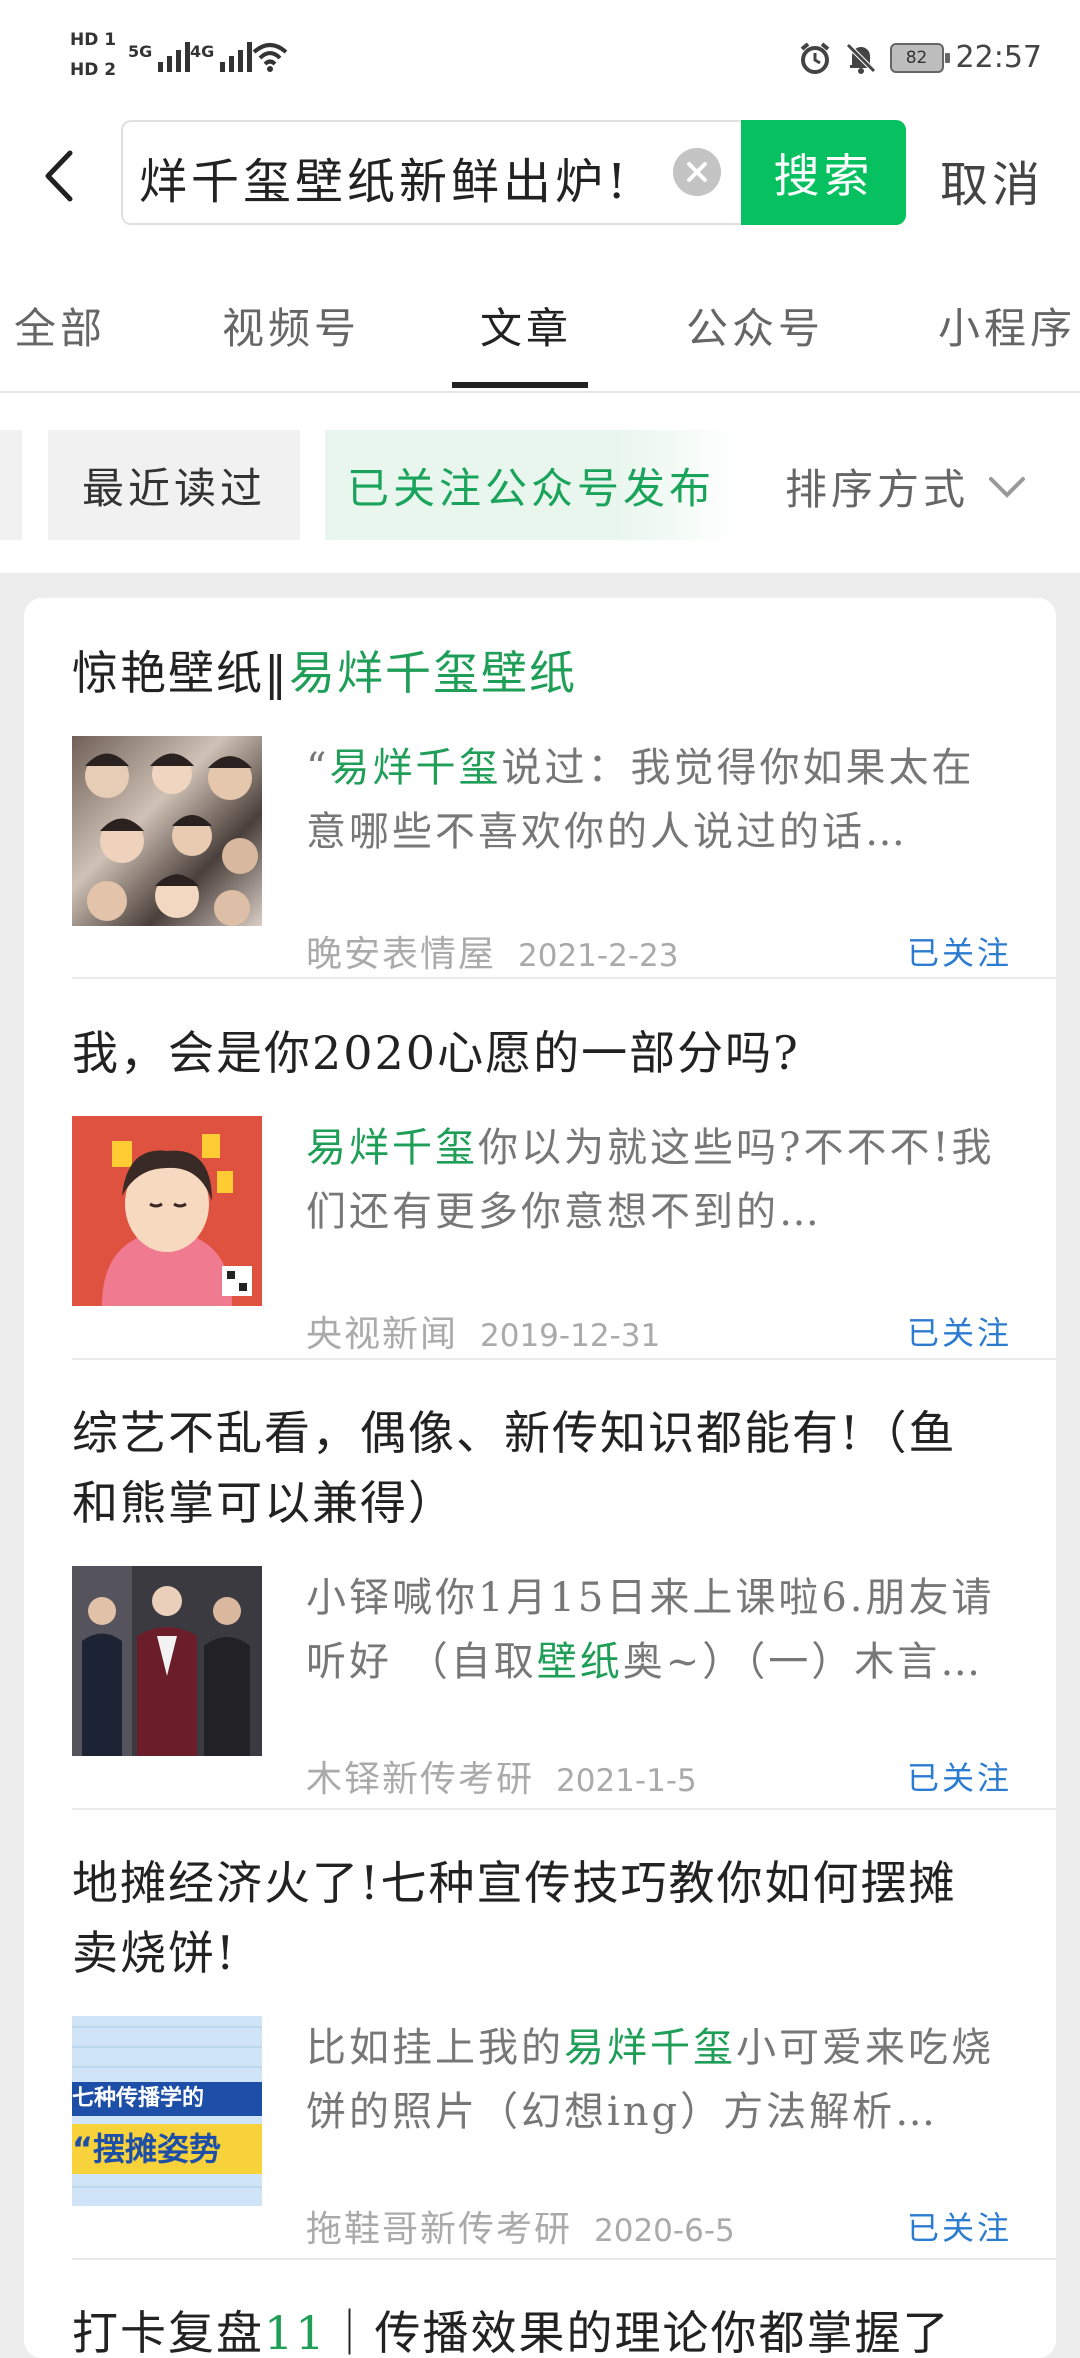 The width and height of the screenshot is (1080, 2358). What do you see at coordinates (1007, 487) in the screenshot?
I see `chevron-down-icon` at bounding box center [1007, 487].